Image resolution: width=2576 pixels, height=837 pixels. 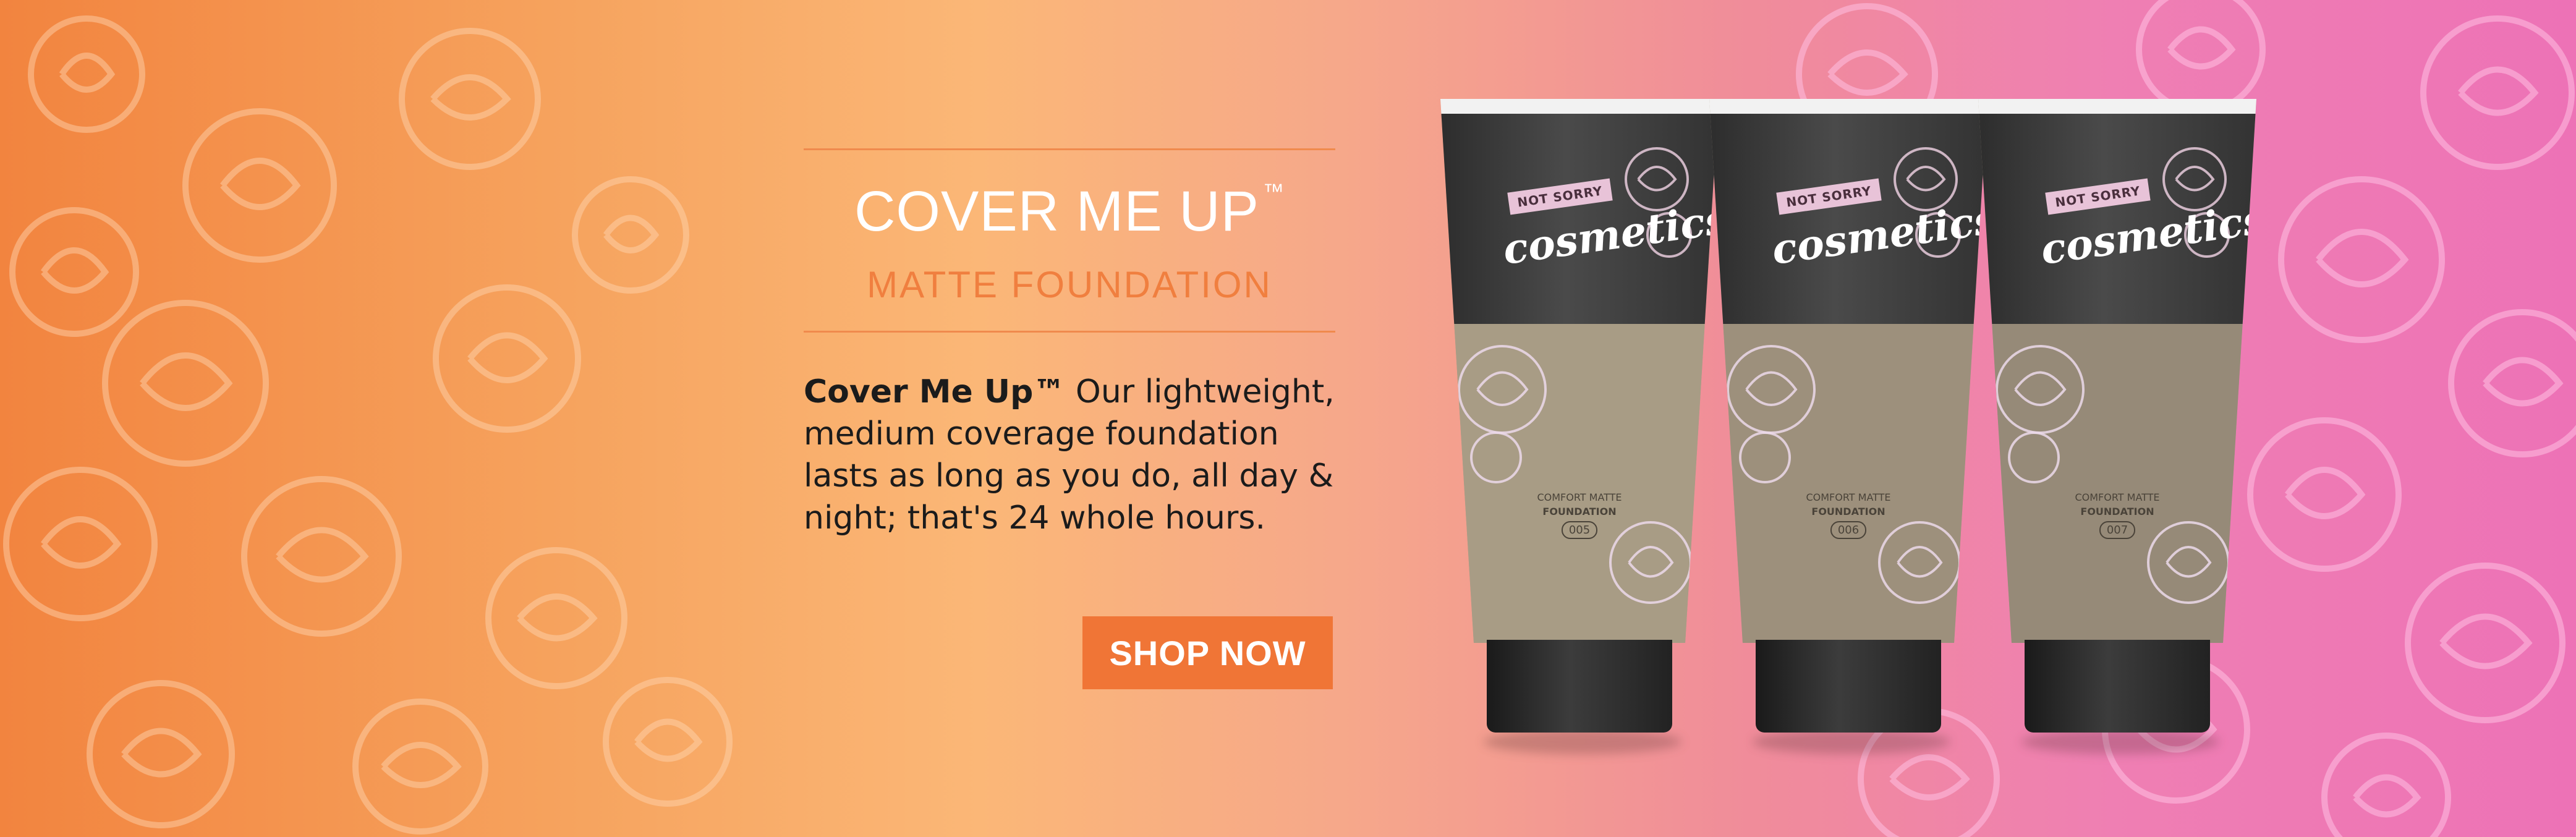 I want to click on product-title: COVER ME UP ™, so click(x=1069, y=211).